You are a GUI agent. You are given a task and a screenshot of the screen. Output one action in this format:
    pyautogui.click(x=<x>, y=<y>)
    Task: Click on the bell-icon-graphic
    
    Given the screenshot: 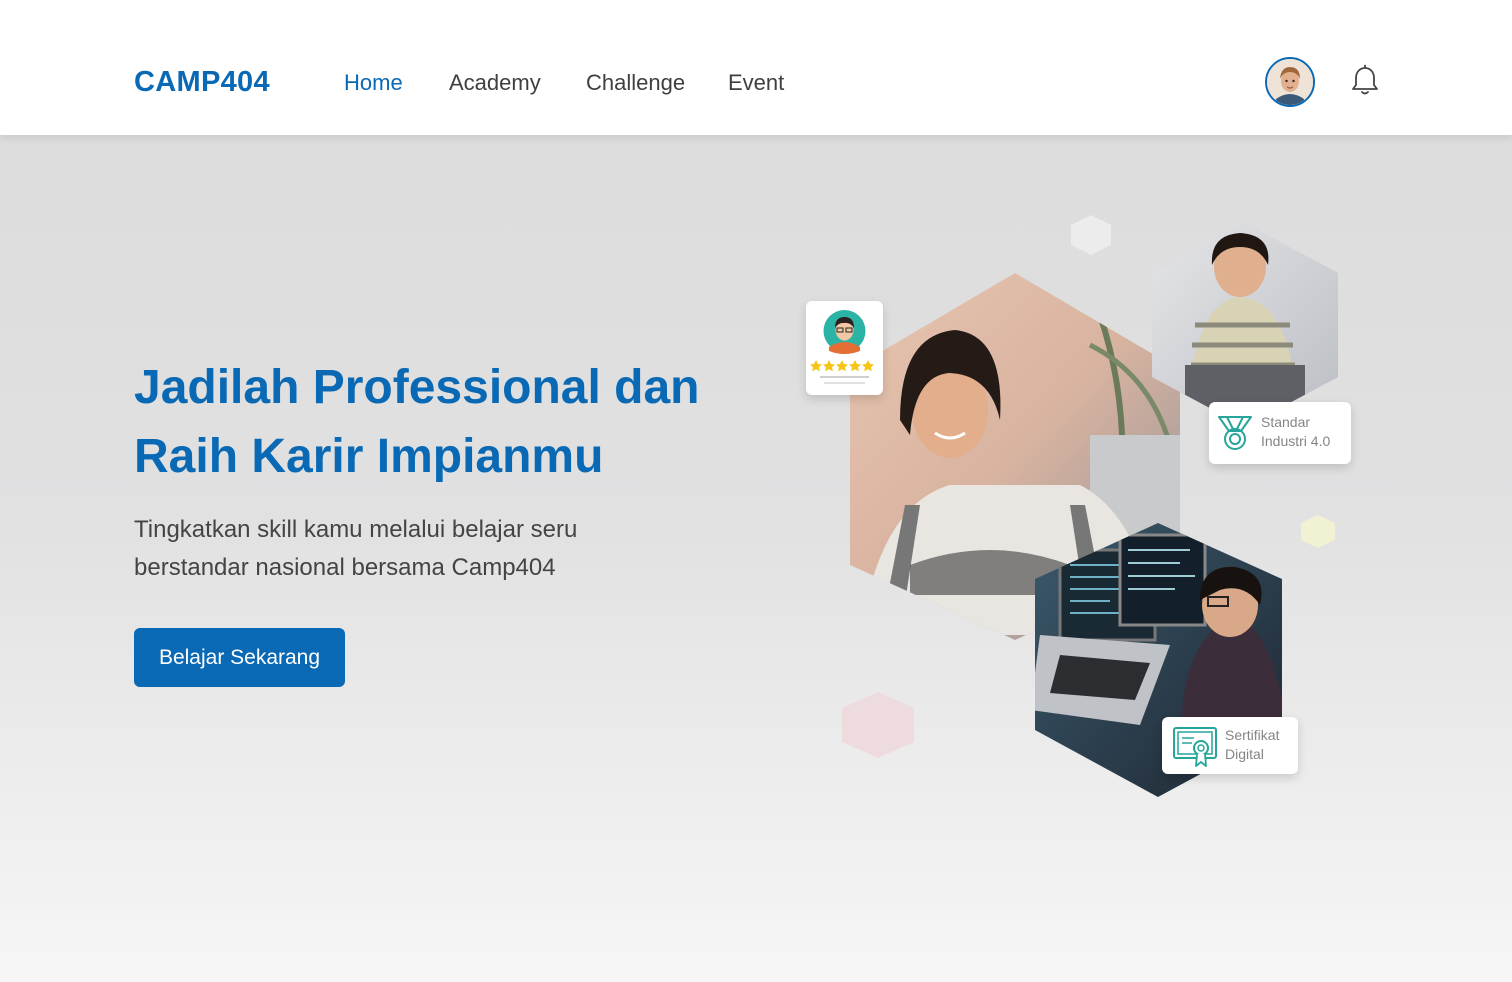 What is the action you would take?
    pyautogui.click(x=1365, y=79)
    